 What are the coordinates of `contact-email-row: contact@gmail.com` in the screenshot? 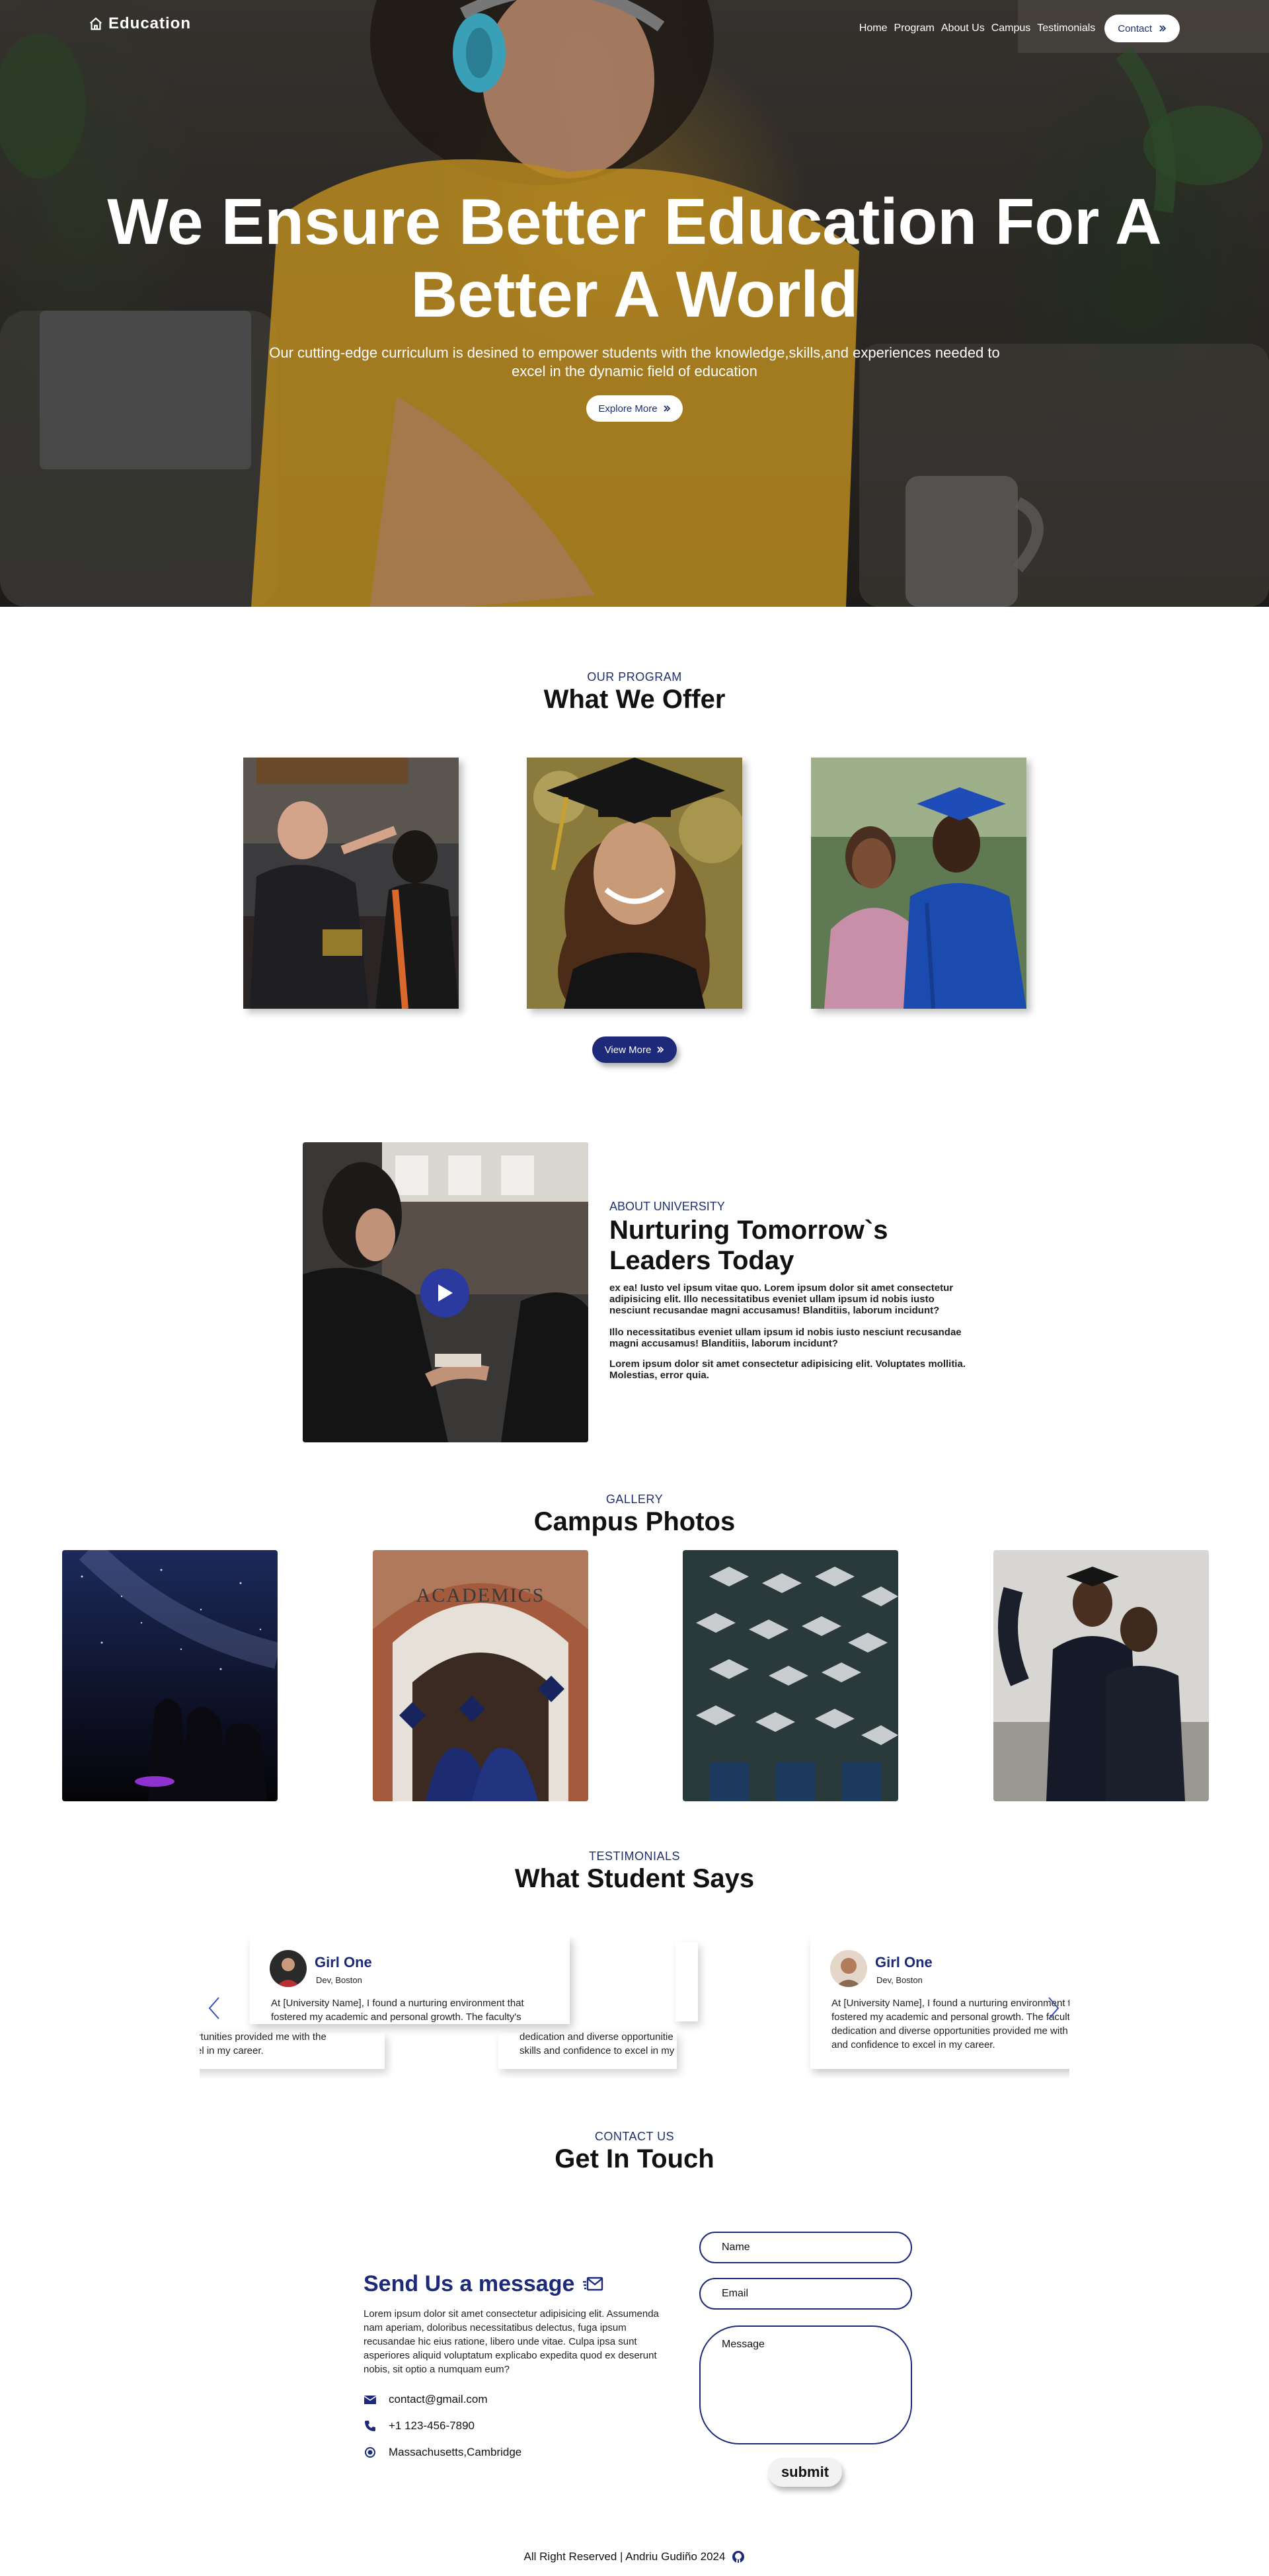 It's located at (426, 2399).